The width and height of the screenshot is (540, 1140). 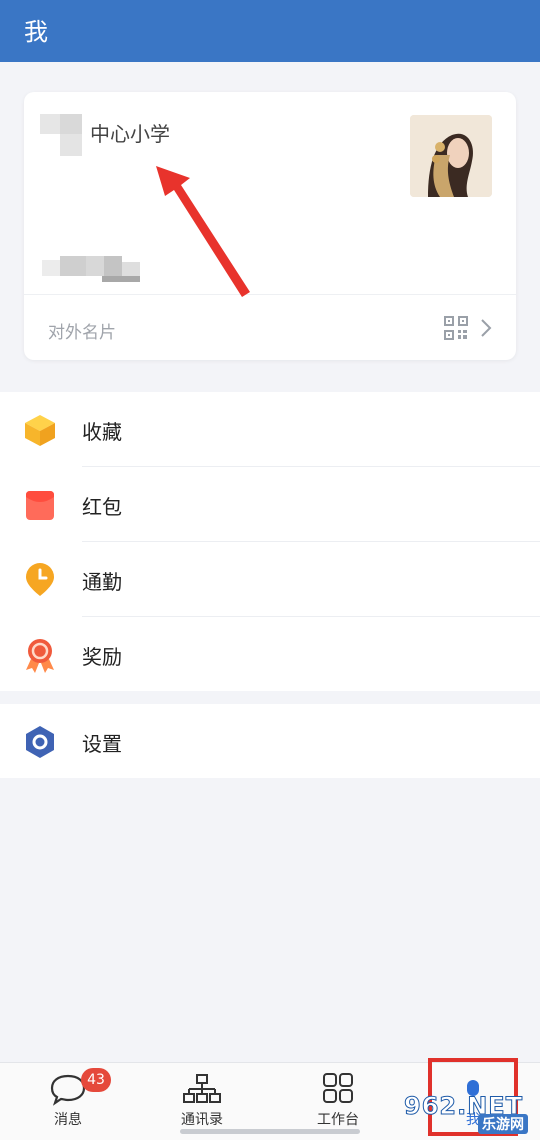 What do you see at coordinates (40, 742) in the screenshot?
I see `settings-hex-icon` at bounding box center [40, 742].